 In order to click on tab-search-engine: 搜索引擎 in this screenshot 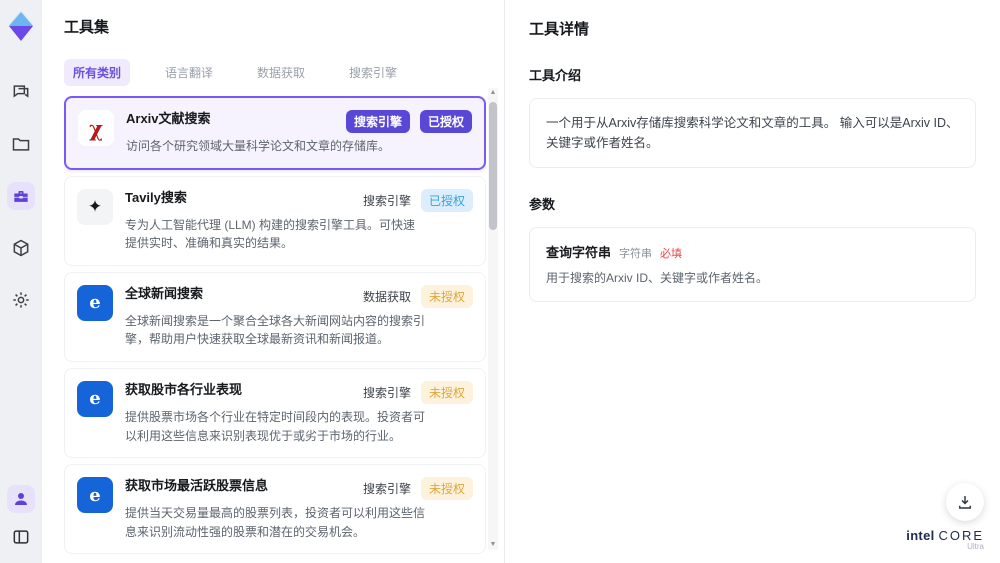, I will do `click(373, 72)`.